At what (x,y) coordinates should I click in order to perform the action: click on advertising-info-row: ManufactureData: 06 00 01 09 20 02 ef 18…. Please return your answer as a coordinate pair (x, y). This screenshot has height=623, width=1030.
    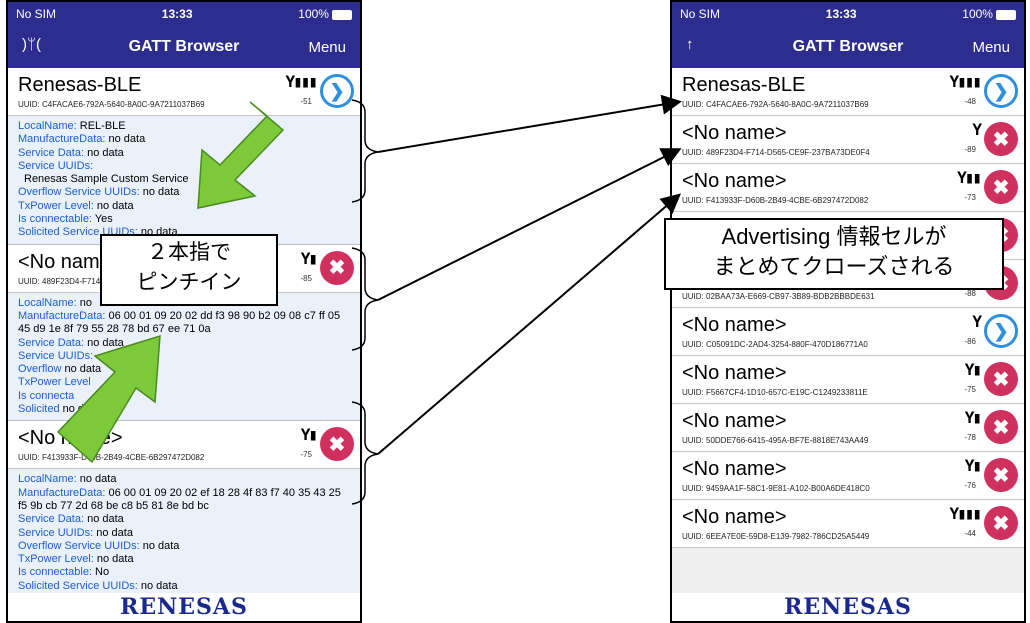
    Looking at the image, I should click on (184, 500).